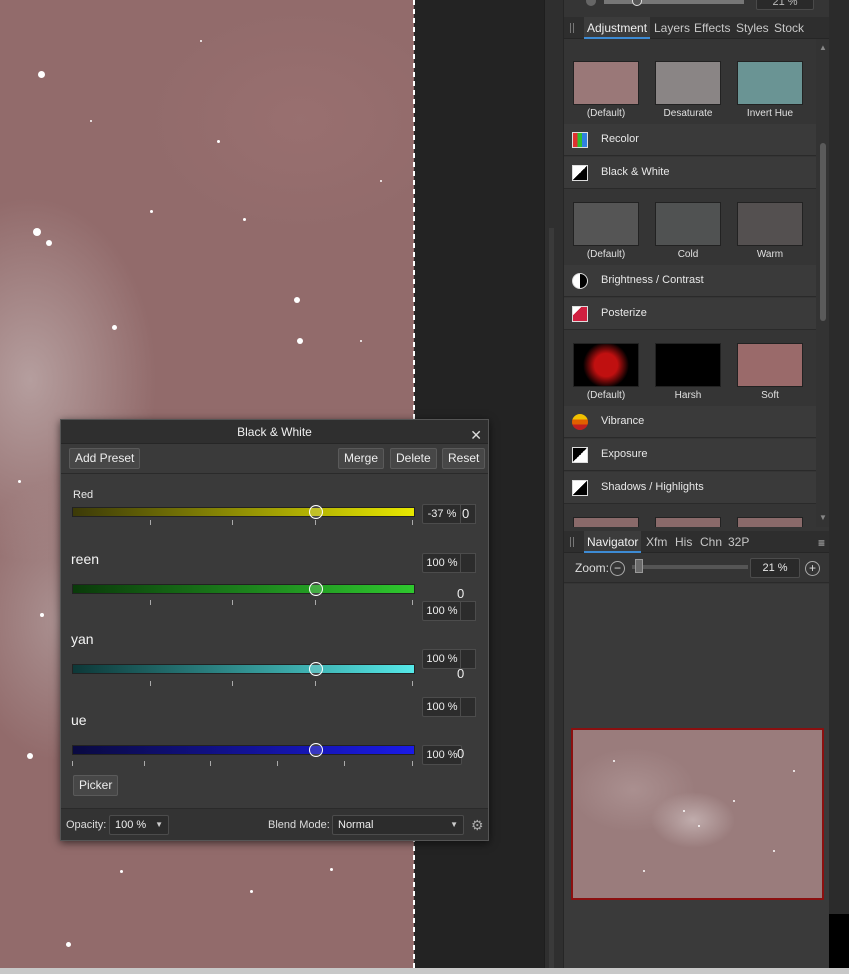 The image size is (849, 974). Describe the element at coordinates (738, 542) in the screenshot. I see `tab-32bit-preview: 32P` at that location.